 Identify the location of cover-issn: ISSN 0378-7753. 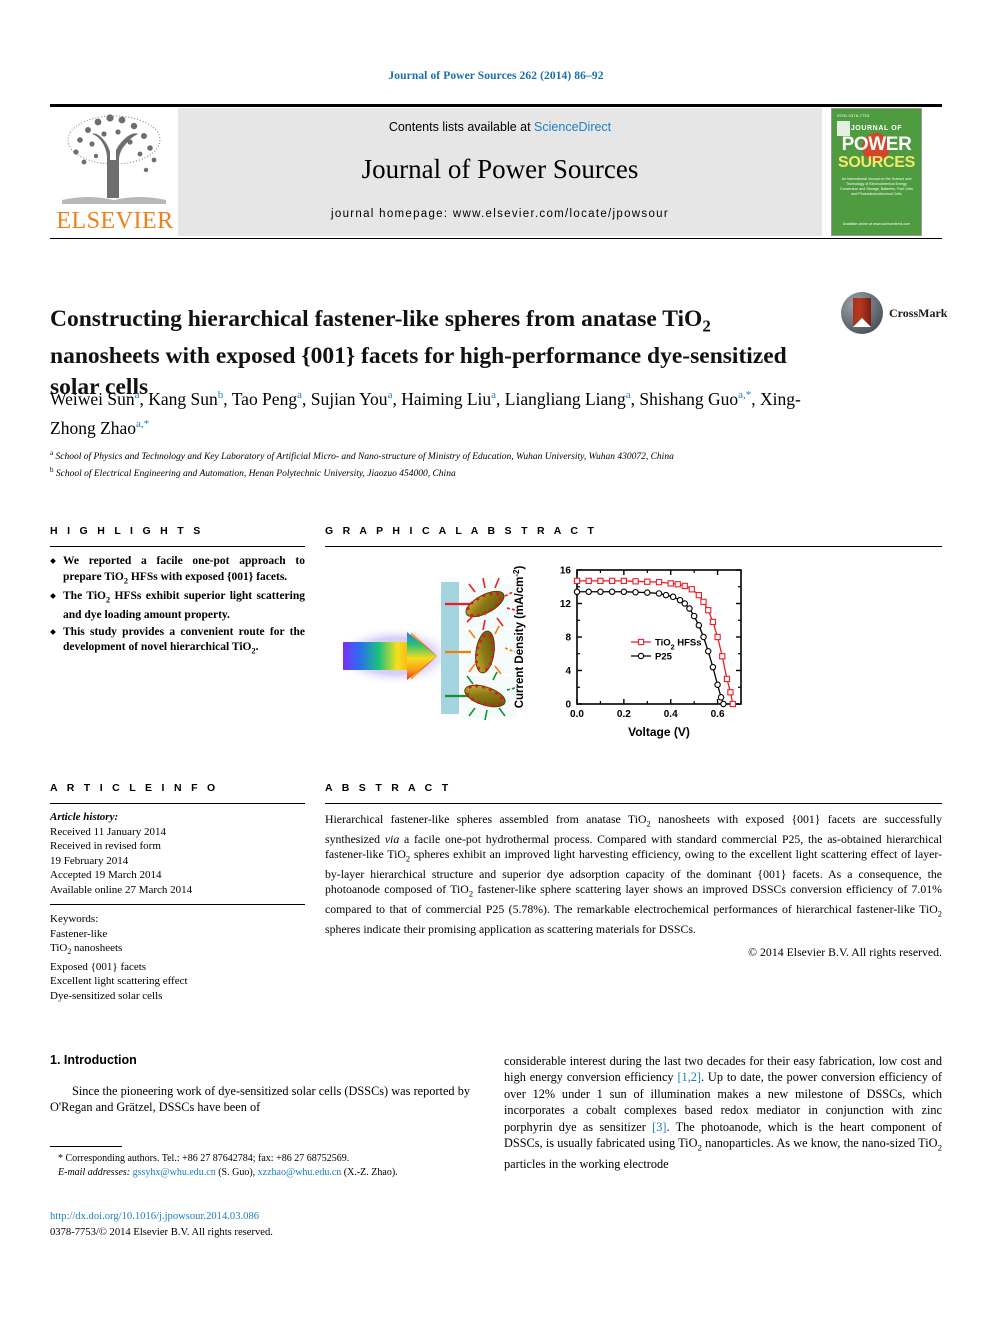
(853, 115).